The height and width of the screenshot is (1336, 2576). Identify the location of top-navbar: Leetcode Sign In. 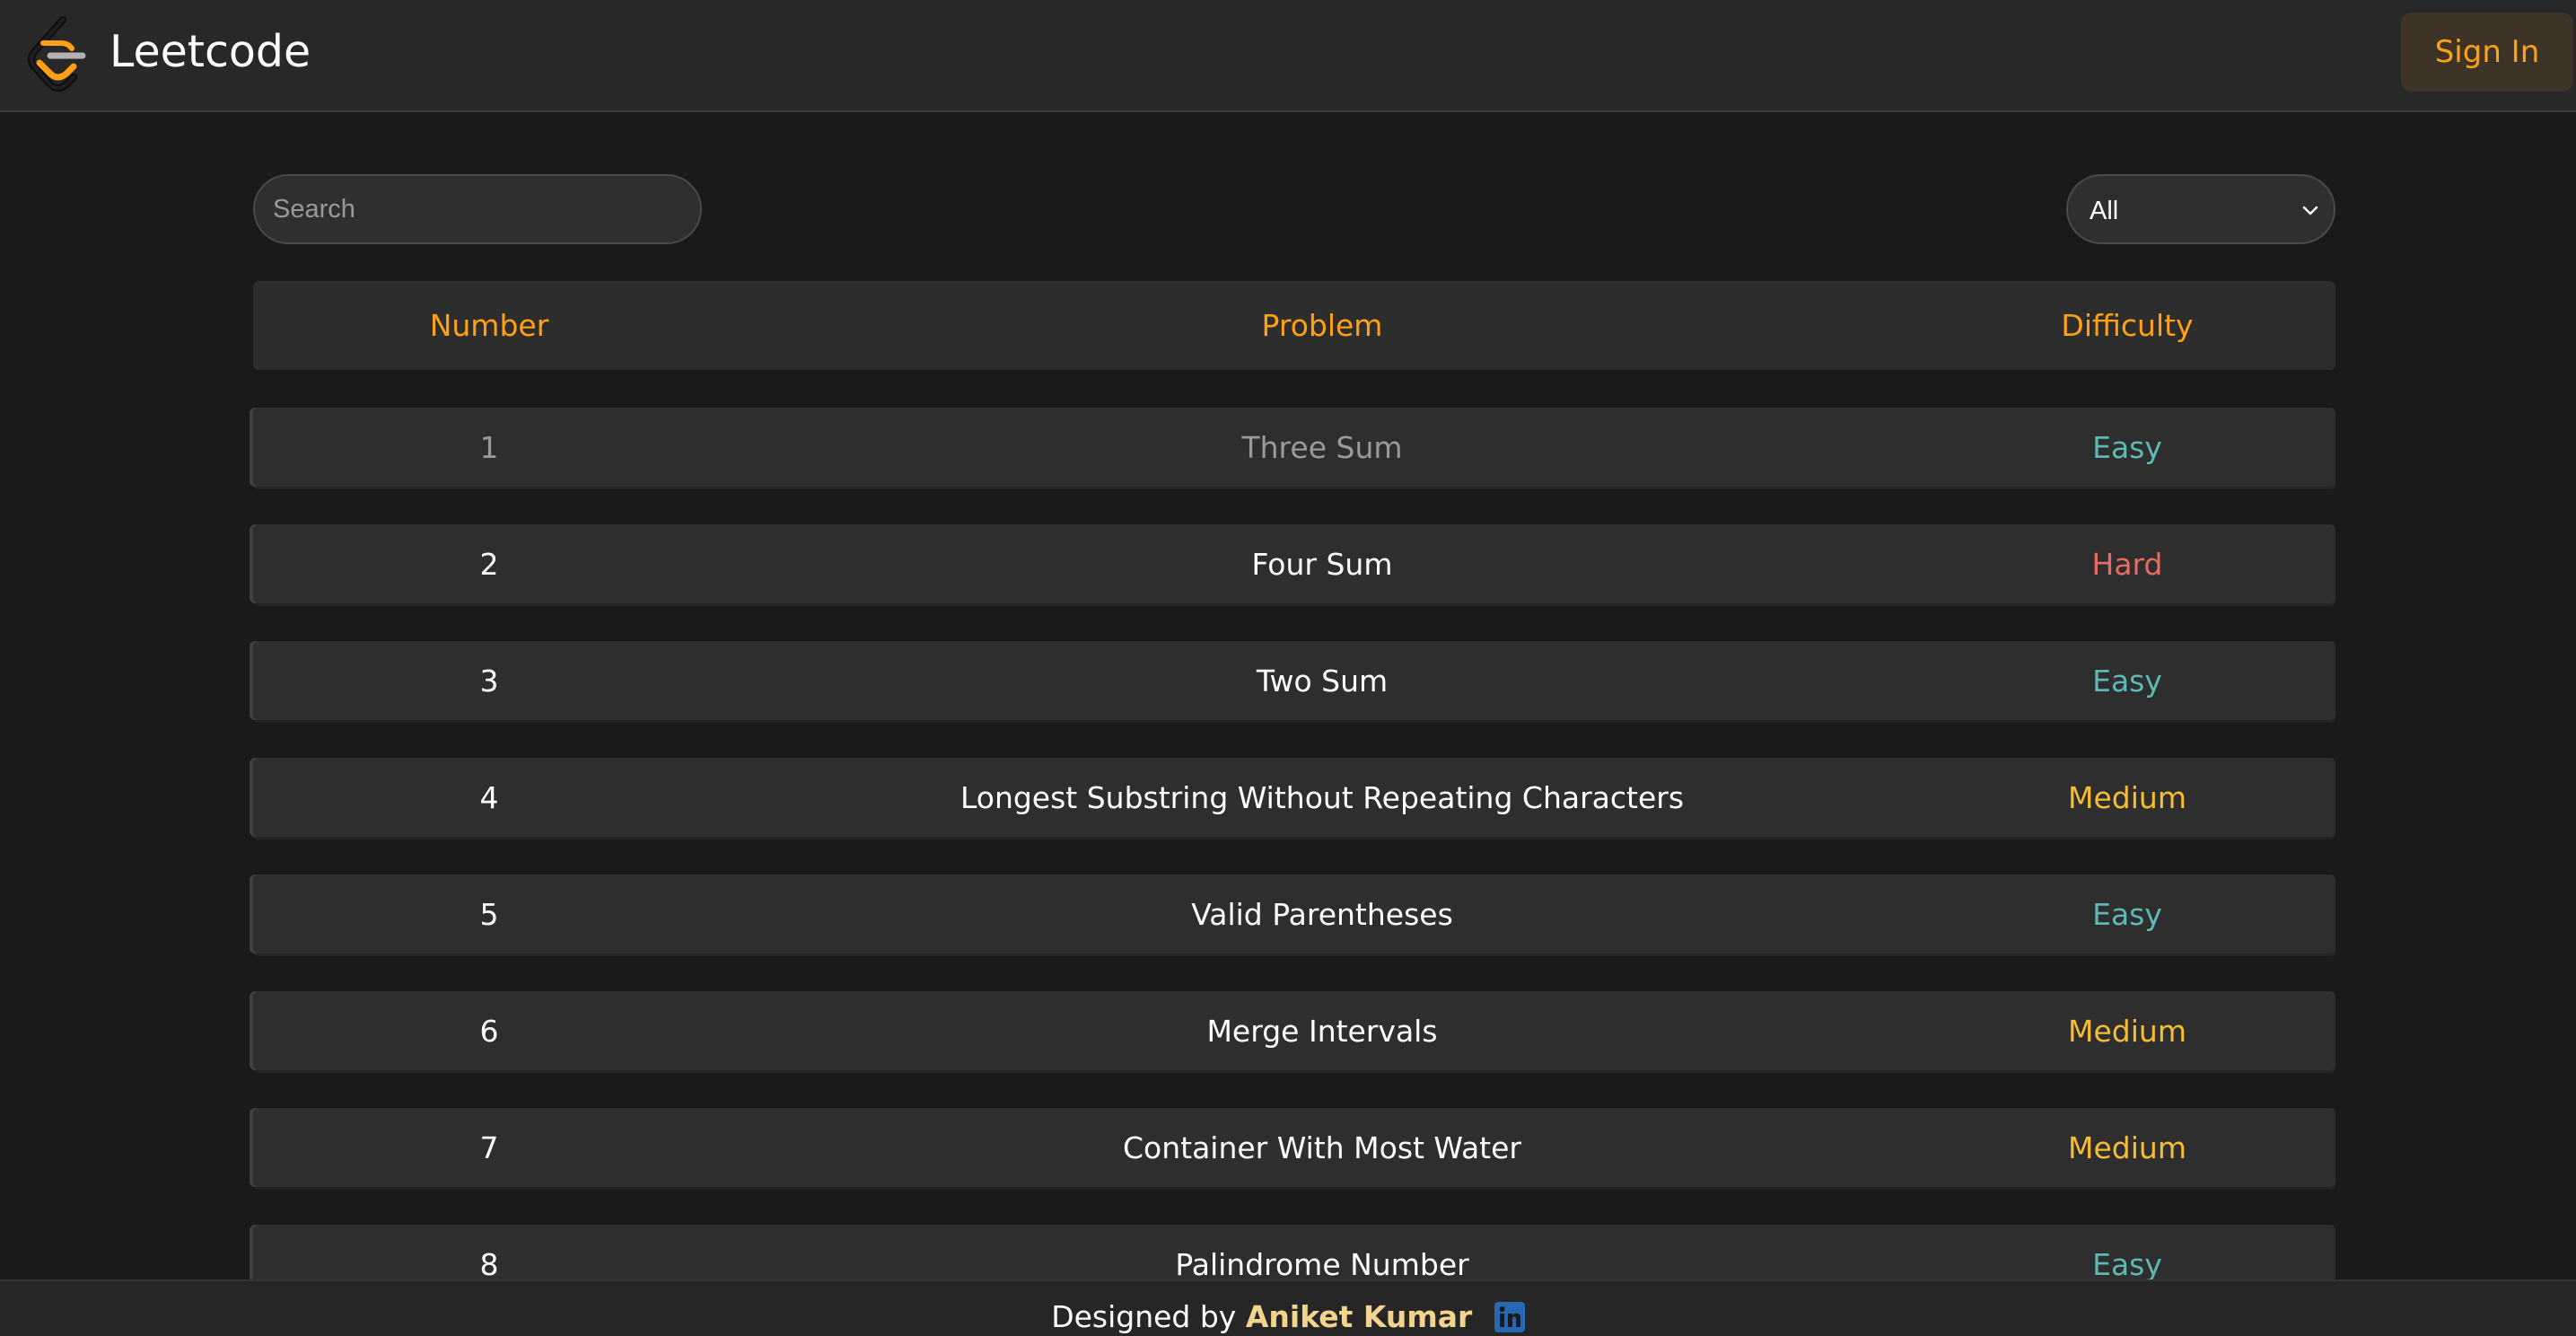
(1288, 56).